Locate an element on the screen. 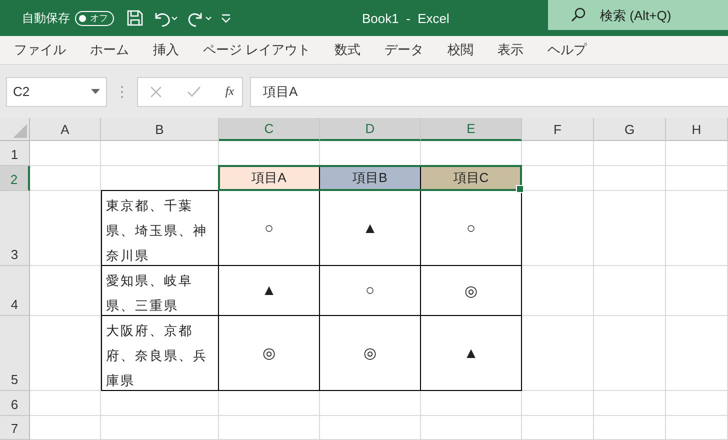  autosave-toggle: オフ is located at coordinates (94, 18).